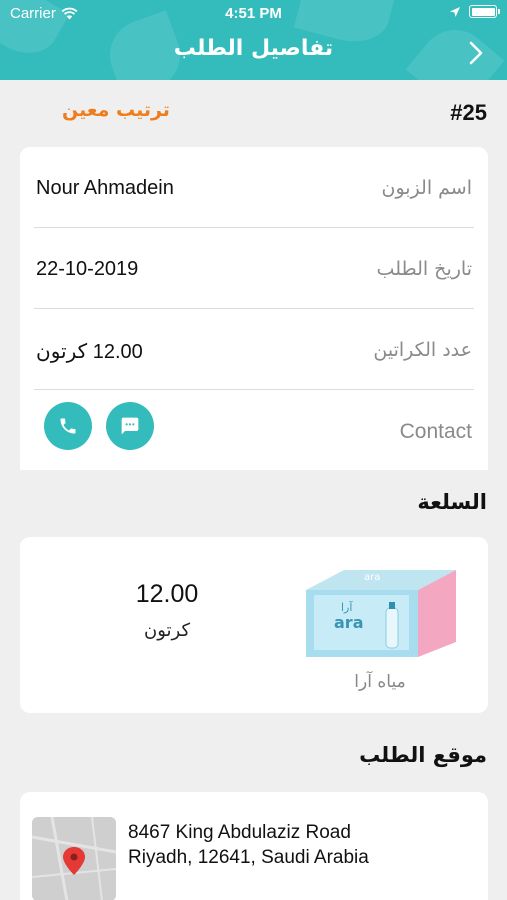  I want to click on box-brand-ar: آرا, so click(347, 607).